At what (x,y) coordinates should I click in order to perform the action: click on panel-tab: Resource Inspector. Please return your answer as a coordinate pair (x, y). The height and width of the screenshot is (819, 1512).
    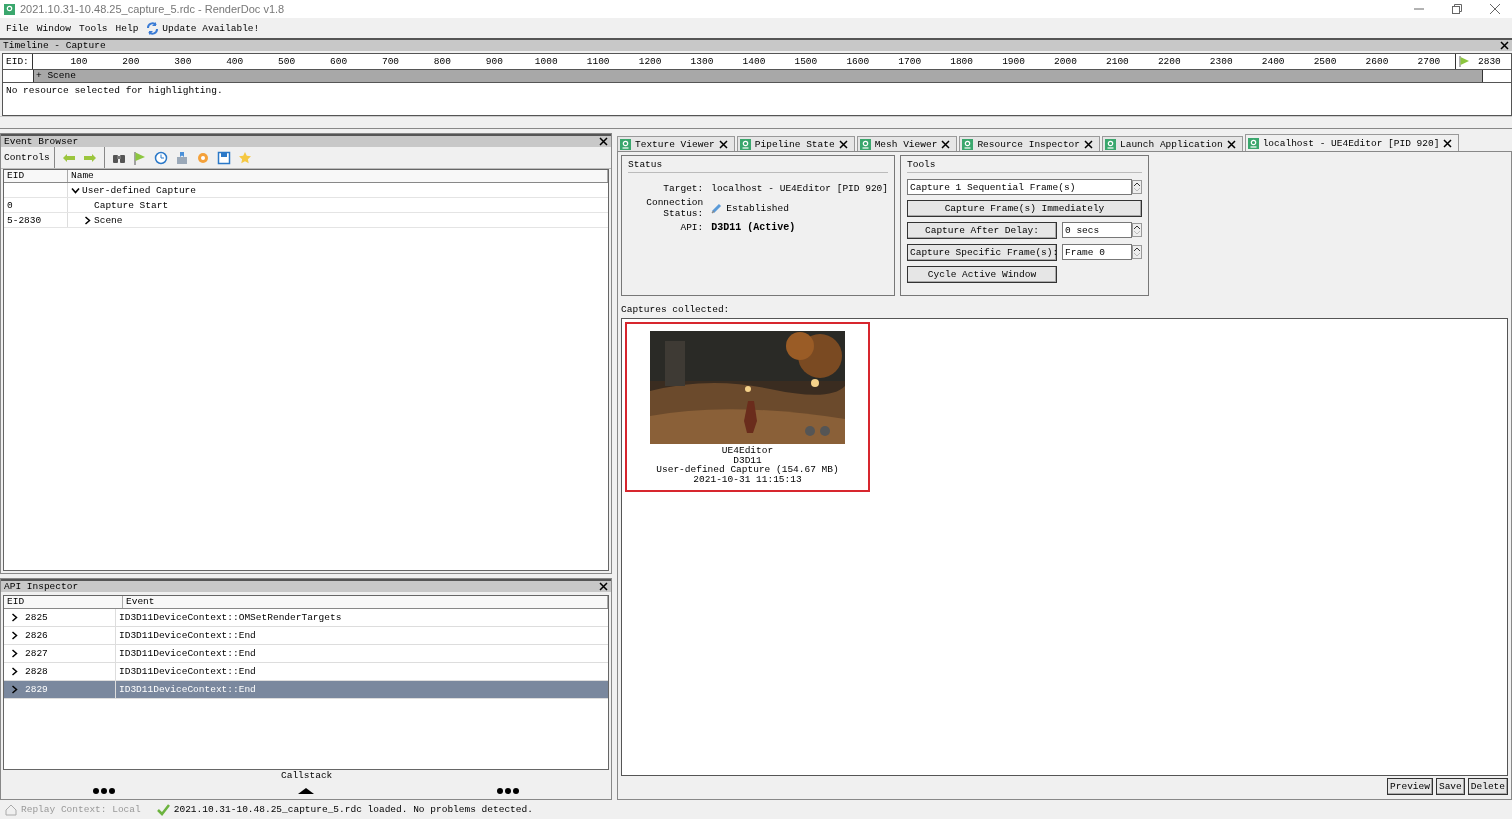
    Looking at the image, I should click on (1029, 143).